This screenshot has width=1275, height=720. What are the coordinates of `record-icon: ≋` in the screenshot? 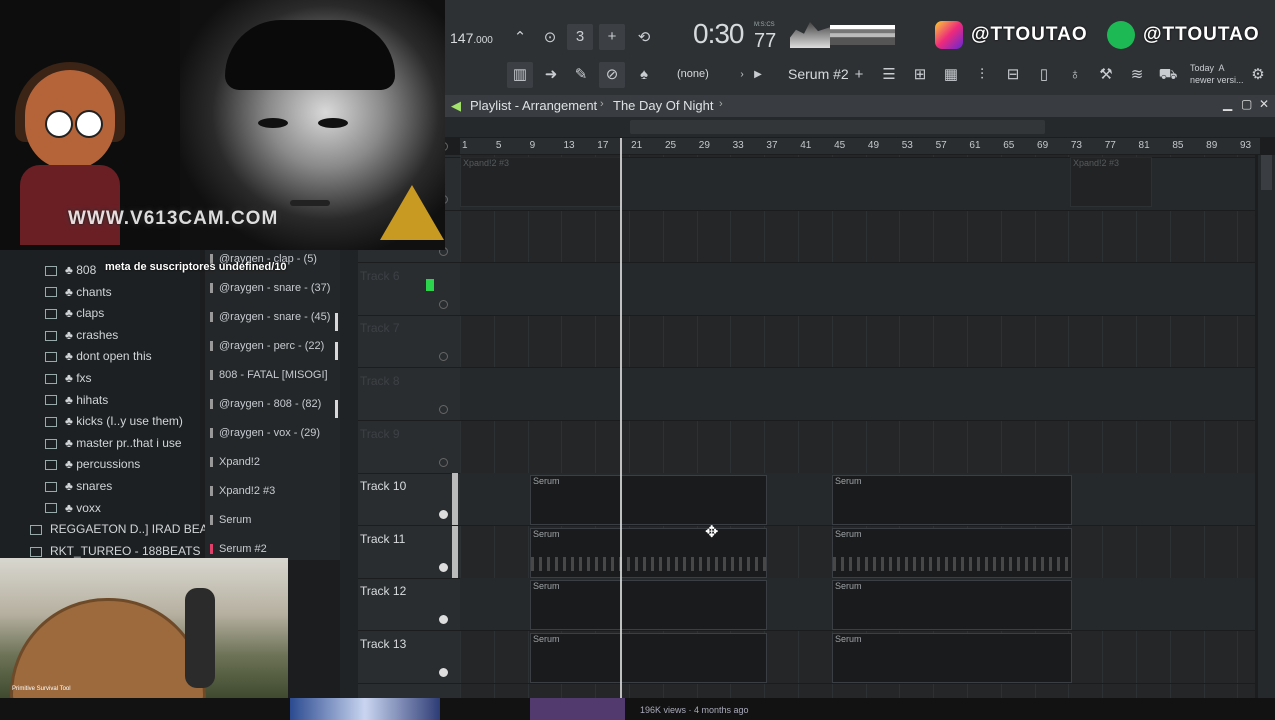 It's located at (1137, 75).